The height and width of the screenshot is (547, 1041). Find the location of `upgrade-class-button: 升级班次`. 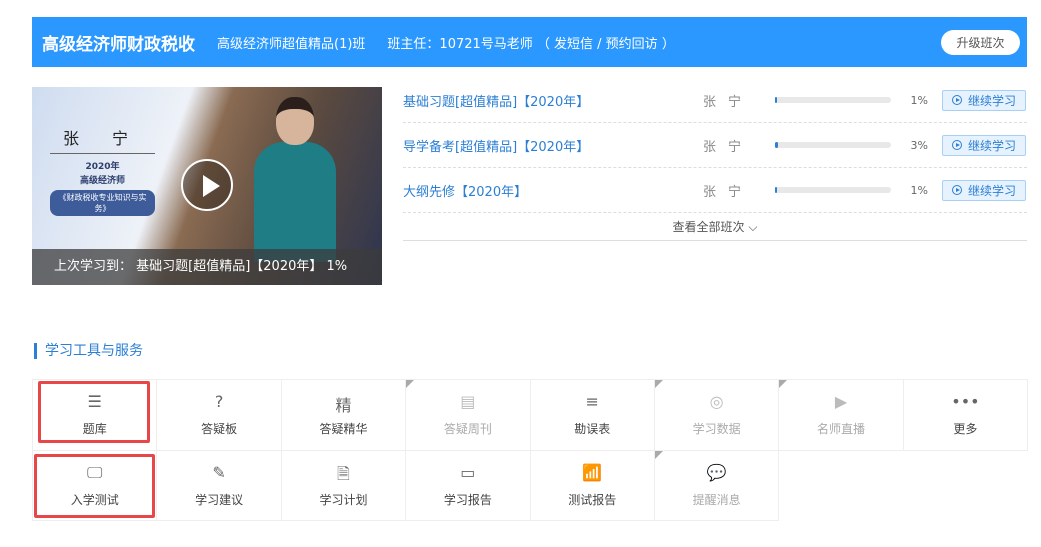

upgrade-class-button: 升级班次 is located at coordinates (980, 42).